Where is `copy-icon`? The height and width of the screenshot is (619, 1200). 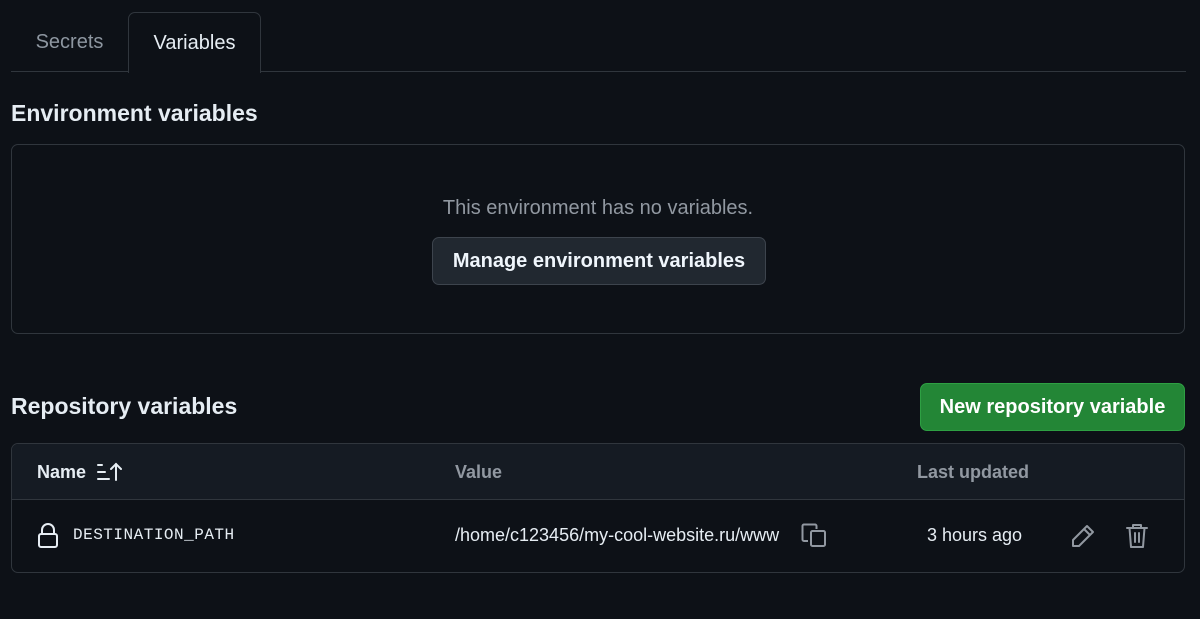 copy-icon is located at coordinates (814, 535).